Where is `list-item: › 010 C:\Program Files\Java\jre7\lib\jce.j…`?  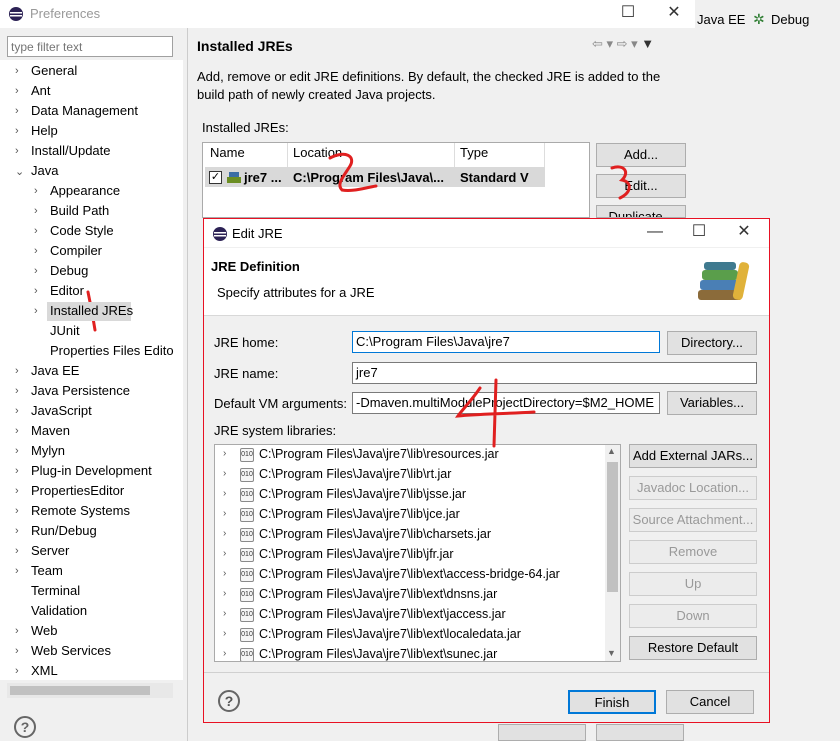 list-item: › 010 C:\Program Files\Java\jre7\lib\jce.j… is located at coordinates (410, 515).